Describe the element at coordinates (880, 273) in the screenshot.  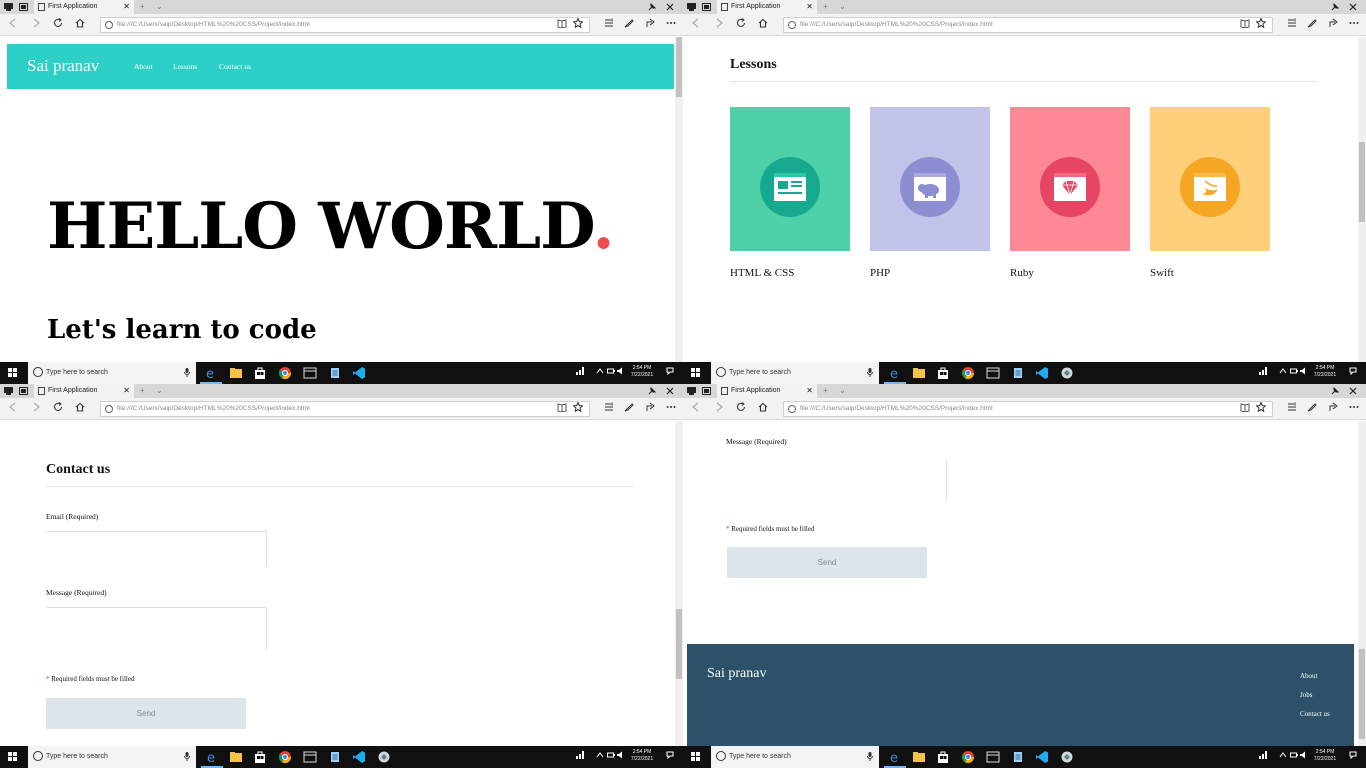
I see `lesson-label-php: PHP` at that location.